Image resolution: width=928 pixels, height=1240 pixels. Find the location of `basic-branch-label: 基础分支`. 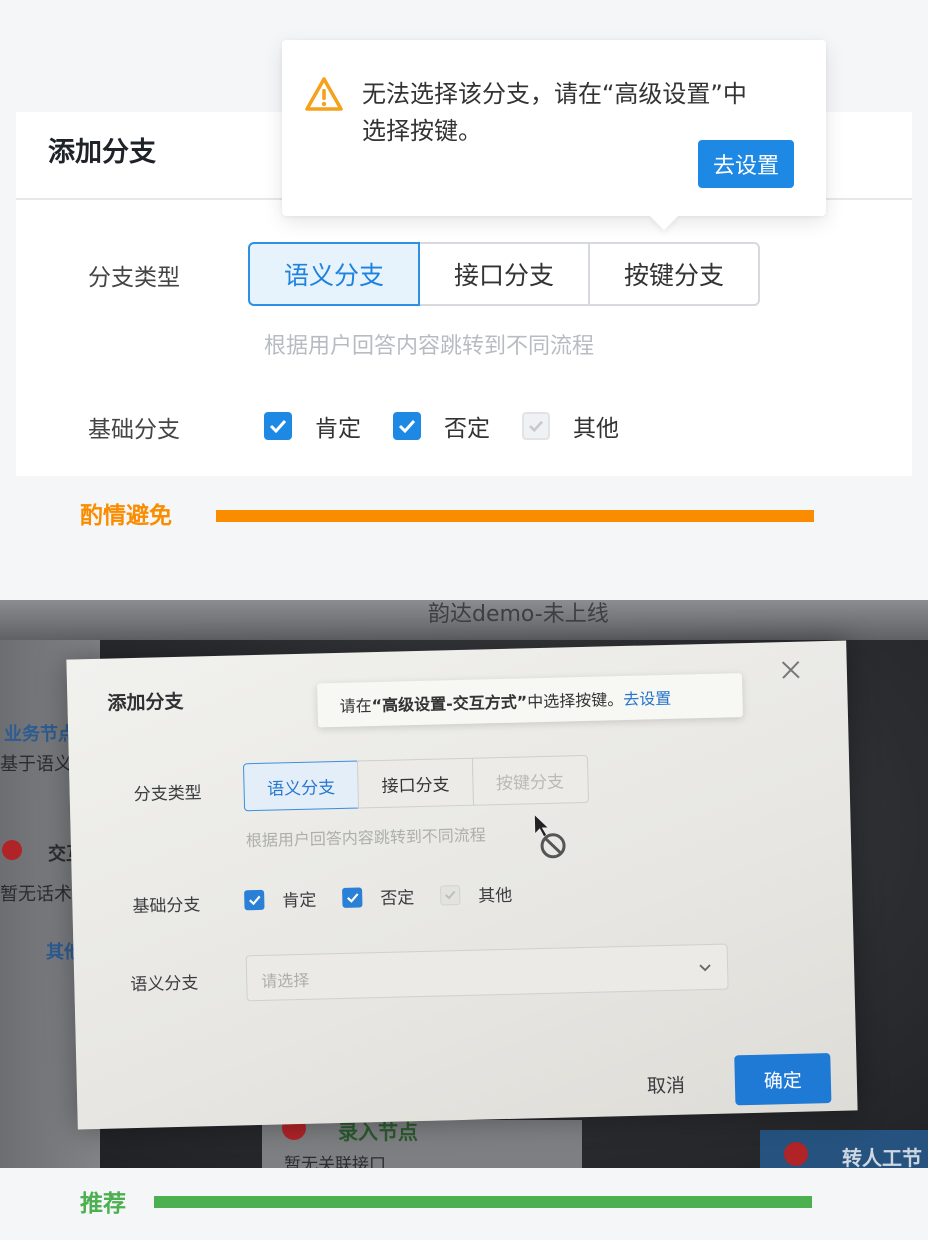

basic-branch-label: 基础分支 is located at coordinates (134, 430).